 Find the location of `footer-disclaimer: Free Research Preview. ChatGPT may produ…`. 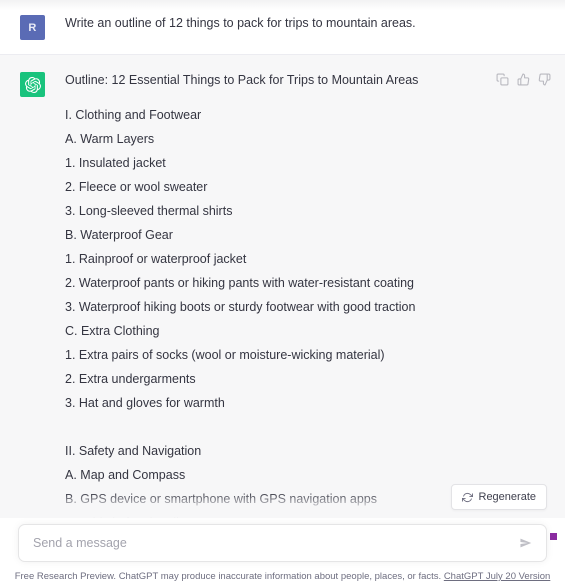

footer-disclaimer: Free Research Preview. ChatGPT may produ… is located at coordinates (282, 576).